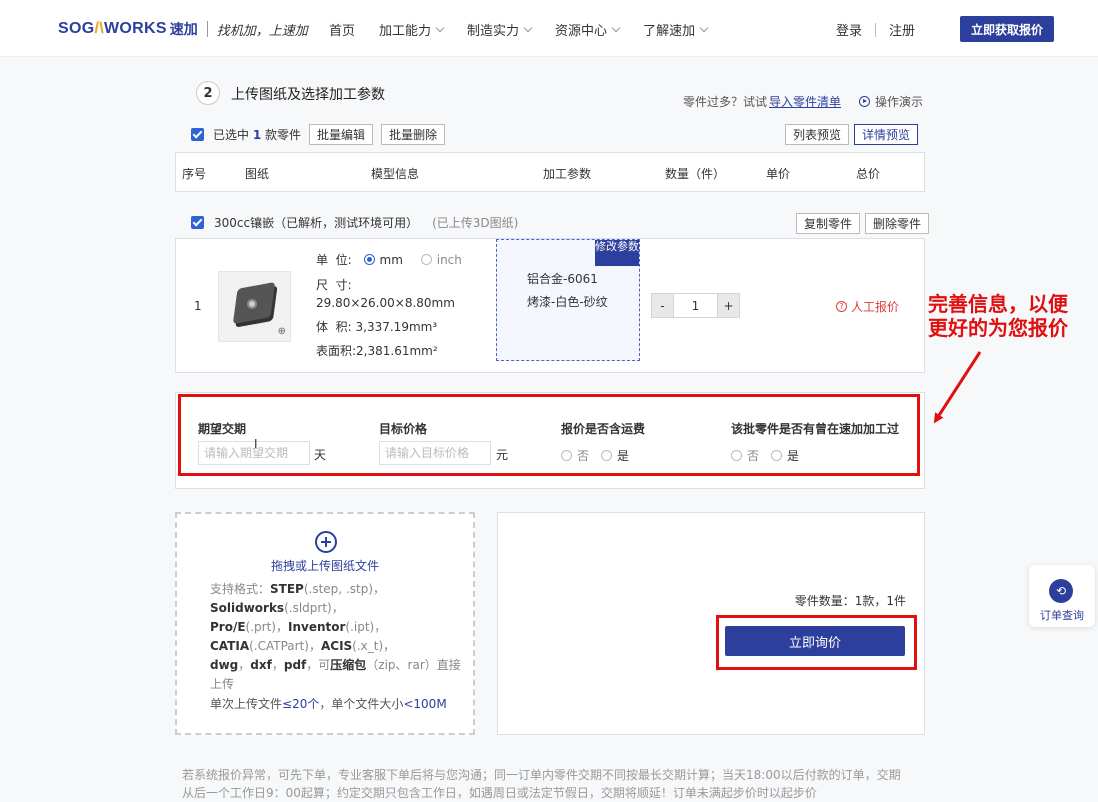 This screenshot has width=1098, height=802. I want to click on main-nav: 首页 加工能力 制造实力 资源中心 了解速加, so click(530, 29).